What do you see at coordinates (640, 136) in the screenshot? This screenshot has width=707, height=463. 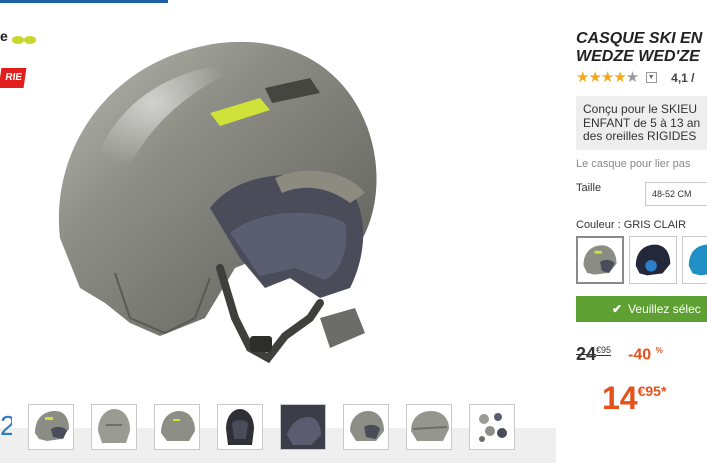 I see `description-line3: des oreilles RIGIDES` at bounding box center [640, 136].